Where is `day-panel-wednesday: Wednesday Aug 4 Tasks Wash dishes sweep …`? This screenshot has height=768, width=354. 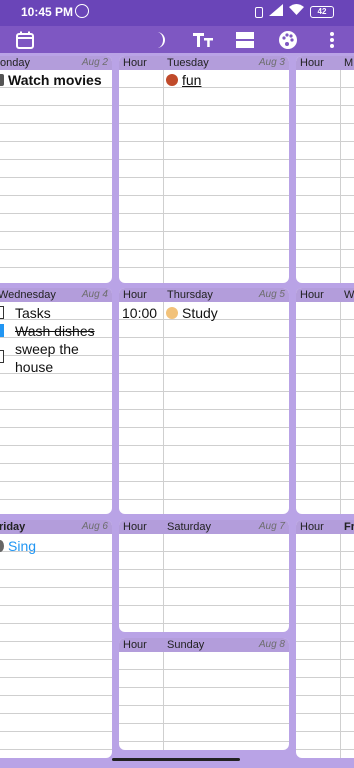
day-panel-wednesday: Wednesday Aug 4 Tasks Wash dishes sweep … is located at coordinates (56, 401).